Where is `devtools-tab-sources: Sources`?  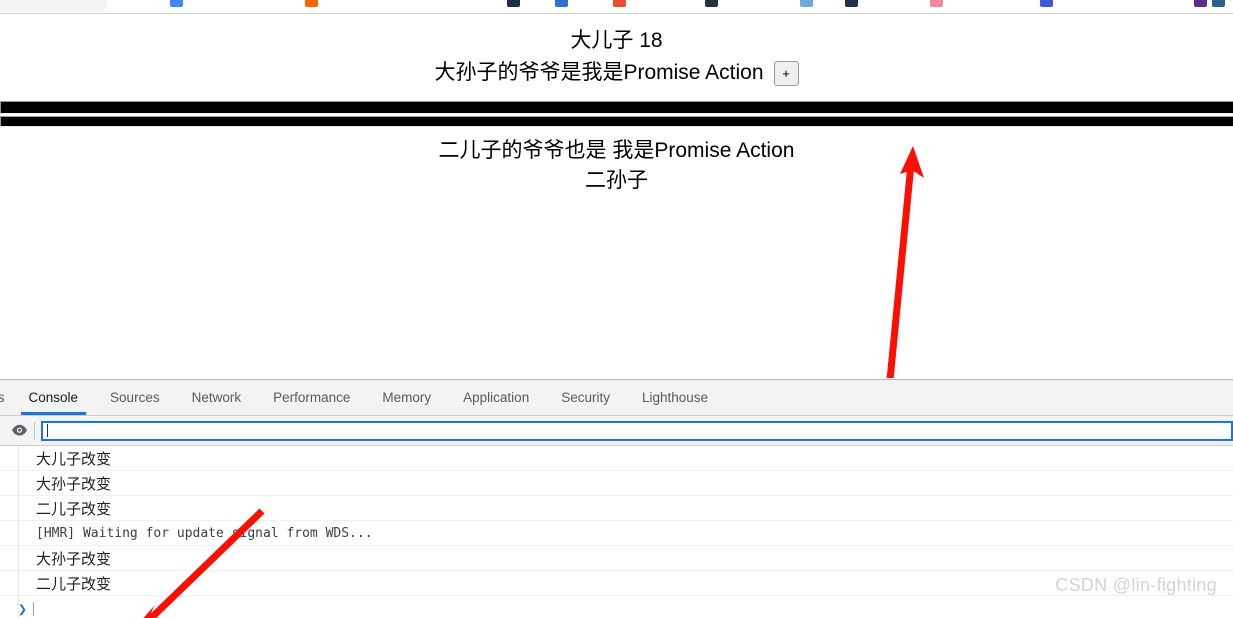
devtools-tab-sources: Sources is located at coordinates (135, 397).